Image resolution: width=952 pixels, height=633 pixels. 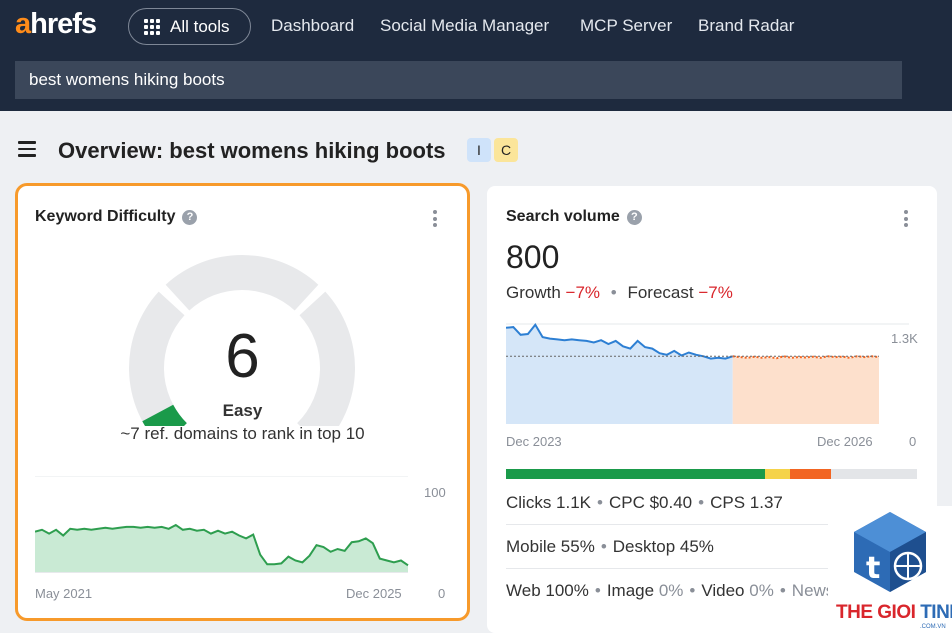 I want to click on title-bar: Overview: best womens hiking boots I C, so click(x=476, y=146).